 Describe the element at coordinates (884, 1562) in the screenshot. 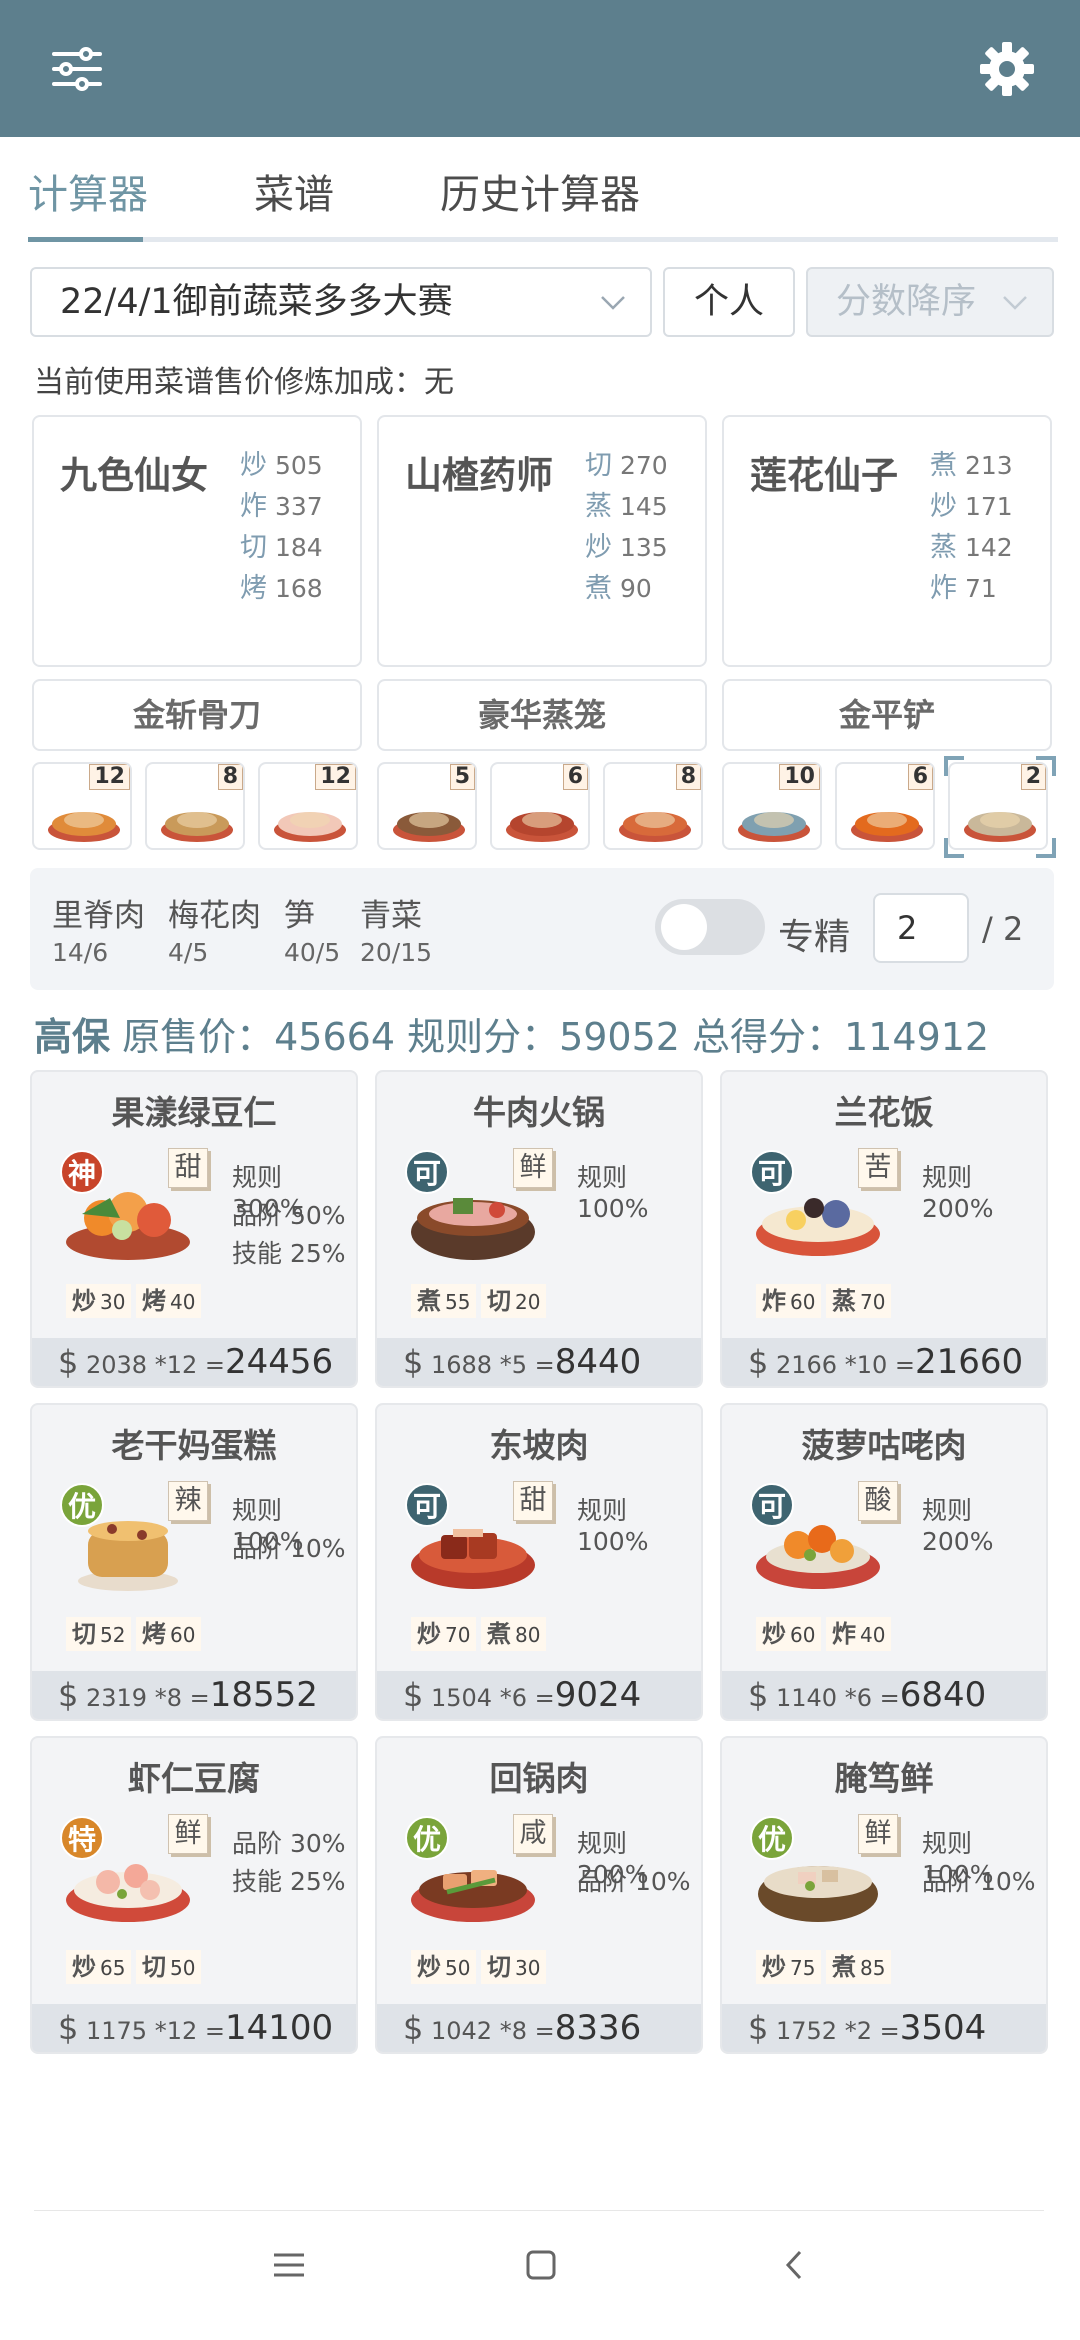

I see `recipe-card: 菠萝咕咾肉可 酸规则 200% 炒 60 炸 40 $ 1140 *6 =6840` at that location.